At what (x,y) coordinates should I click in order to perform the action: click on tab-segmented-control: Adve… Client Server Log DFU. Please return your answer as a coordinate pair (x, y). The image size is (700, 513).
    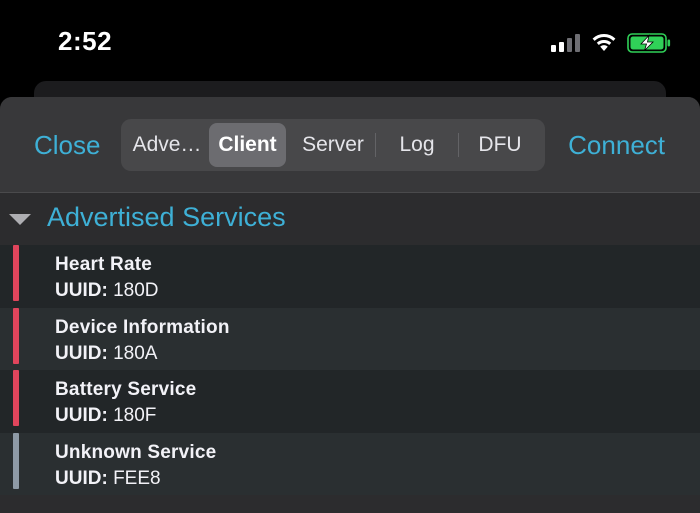
    Looking at the image, I should click on (333, 145).